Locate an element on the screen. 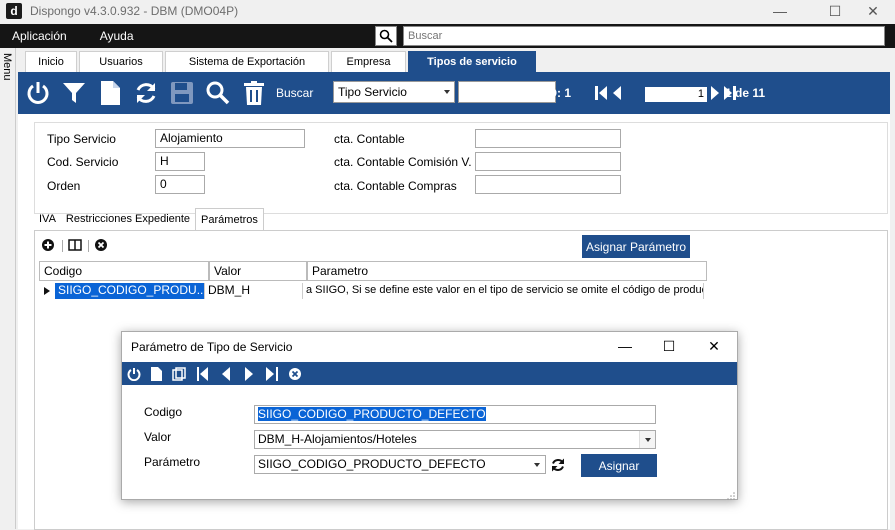 The height and width of the screenshot is (530, 895). orden-field: 0 is located at coordinates (180, 184).